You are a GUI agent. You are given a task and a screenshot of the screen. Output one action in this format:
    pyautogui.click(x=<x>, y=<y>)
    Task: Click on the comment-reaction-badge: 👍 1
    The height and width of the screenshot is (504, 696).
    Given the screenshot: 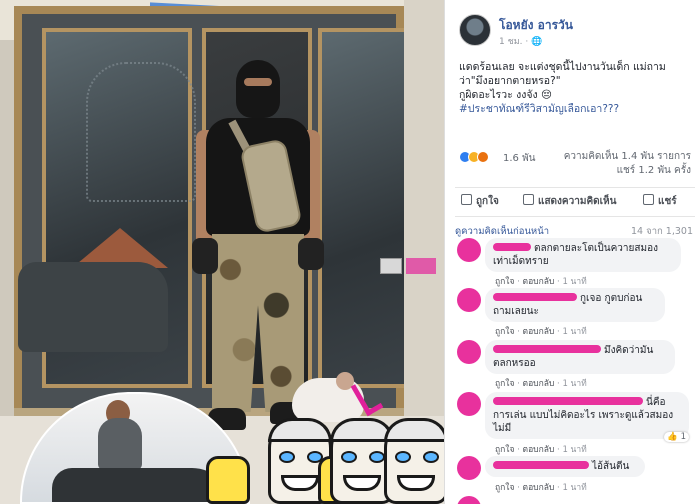 What is the action you would take?
    pyautogui.click(x=676, y=437)
    